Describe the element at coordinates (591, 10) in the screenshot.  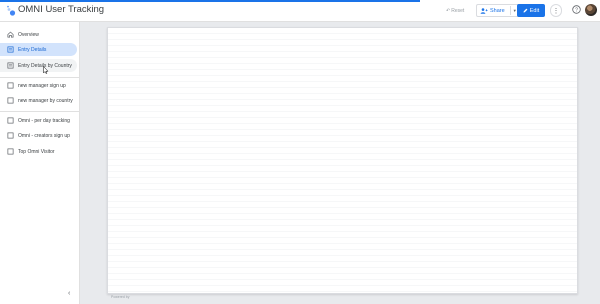
I see `avatar` at that location.